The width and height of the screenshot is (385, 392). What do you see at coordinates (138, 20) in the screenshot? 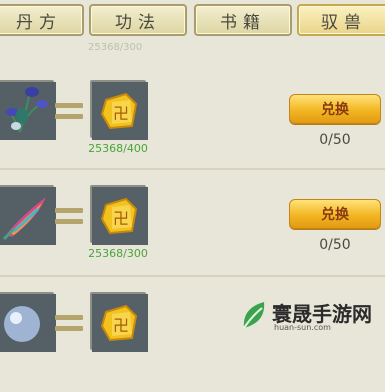
I see `tab-techniques: 功法` at bounding box center [138, 20].